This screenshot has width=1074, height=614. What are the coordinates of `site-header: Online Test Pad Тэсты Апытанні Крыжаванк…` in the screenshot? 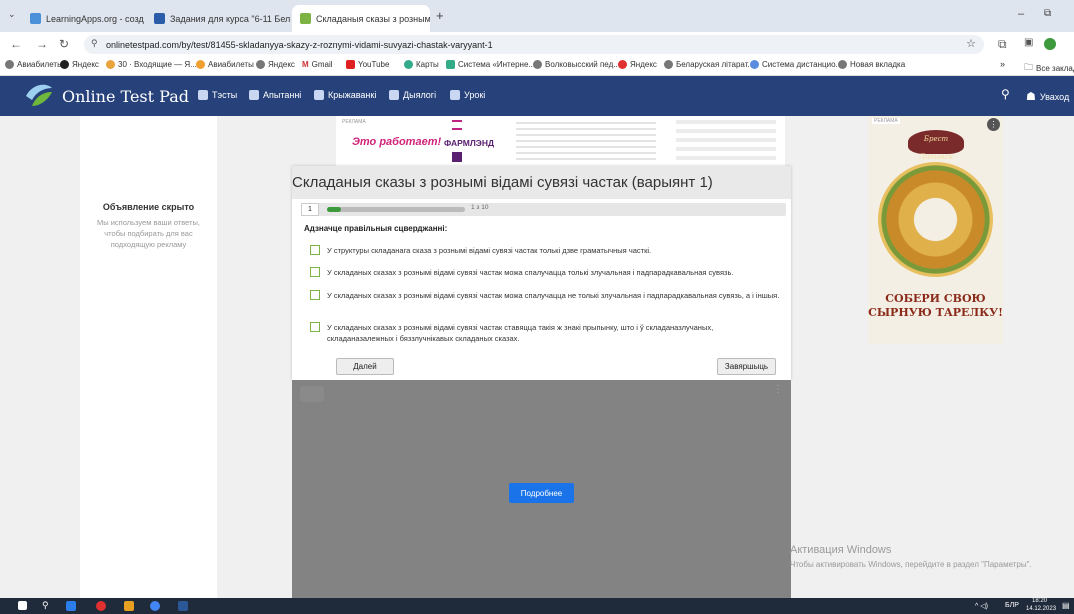 It's located at (537, 96).